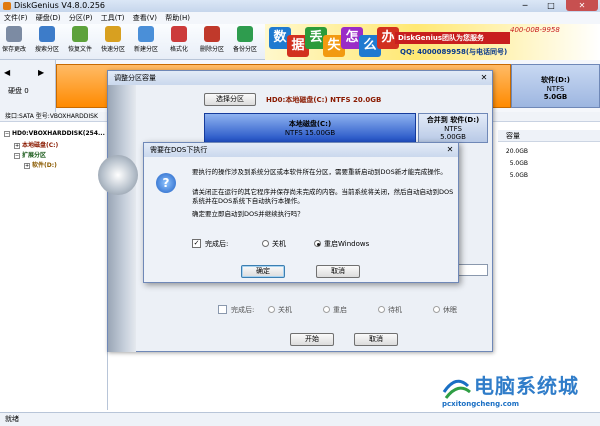 Image resolution: width=600 pixels, height=426 pixels. What do you see at coordinates (179, 34) in the screenshot?
I see `format-icon` at bounding box center [179, 34].